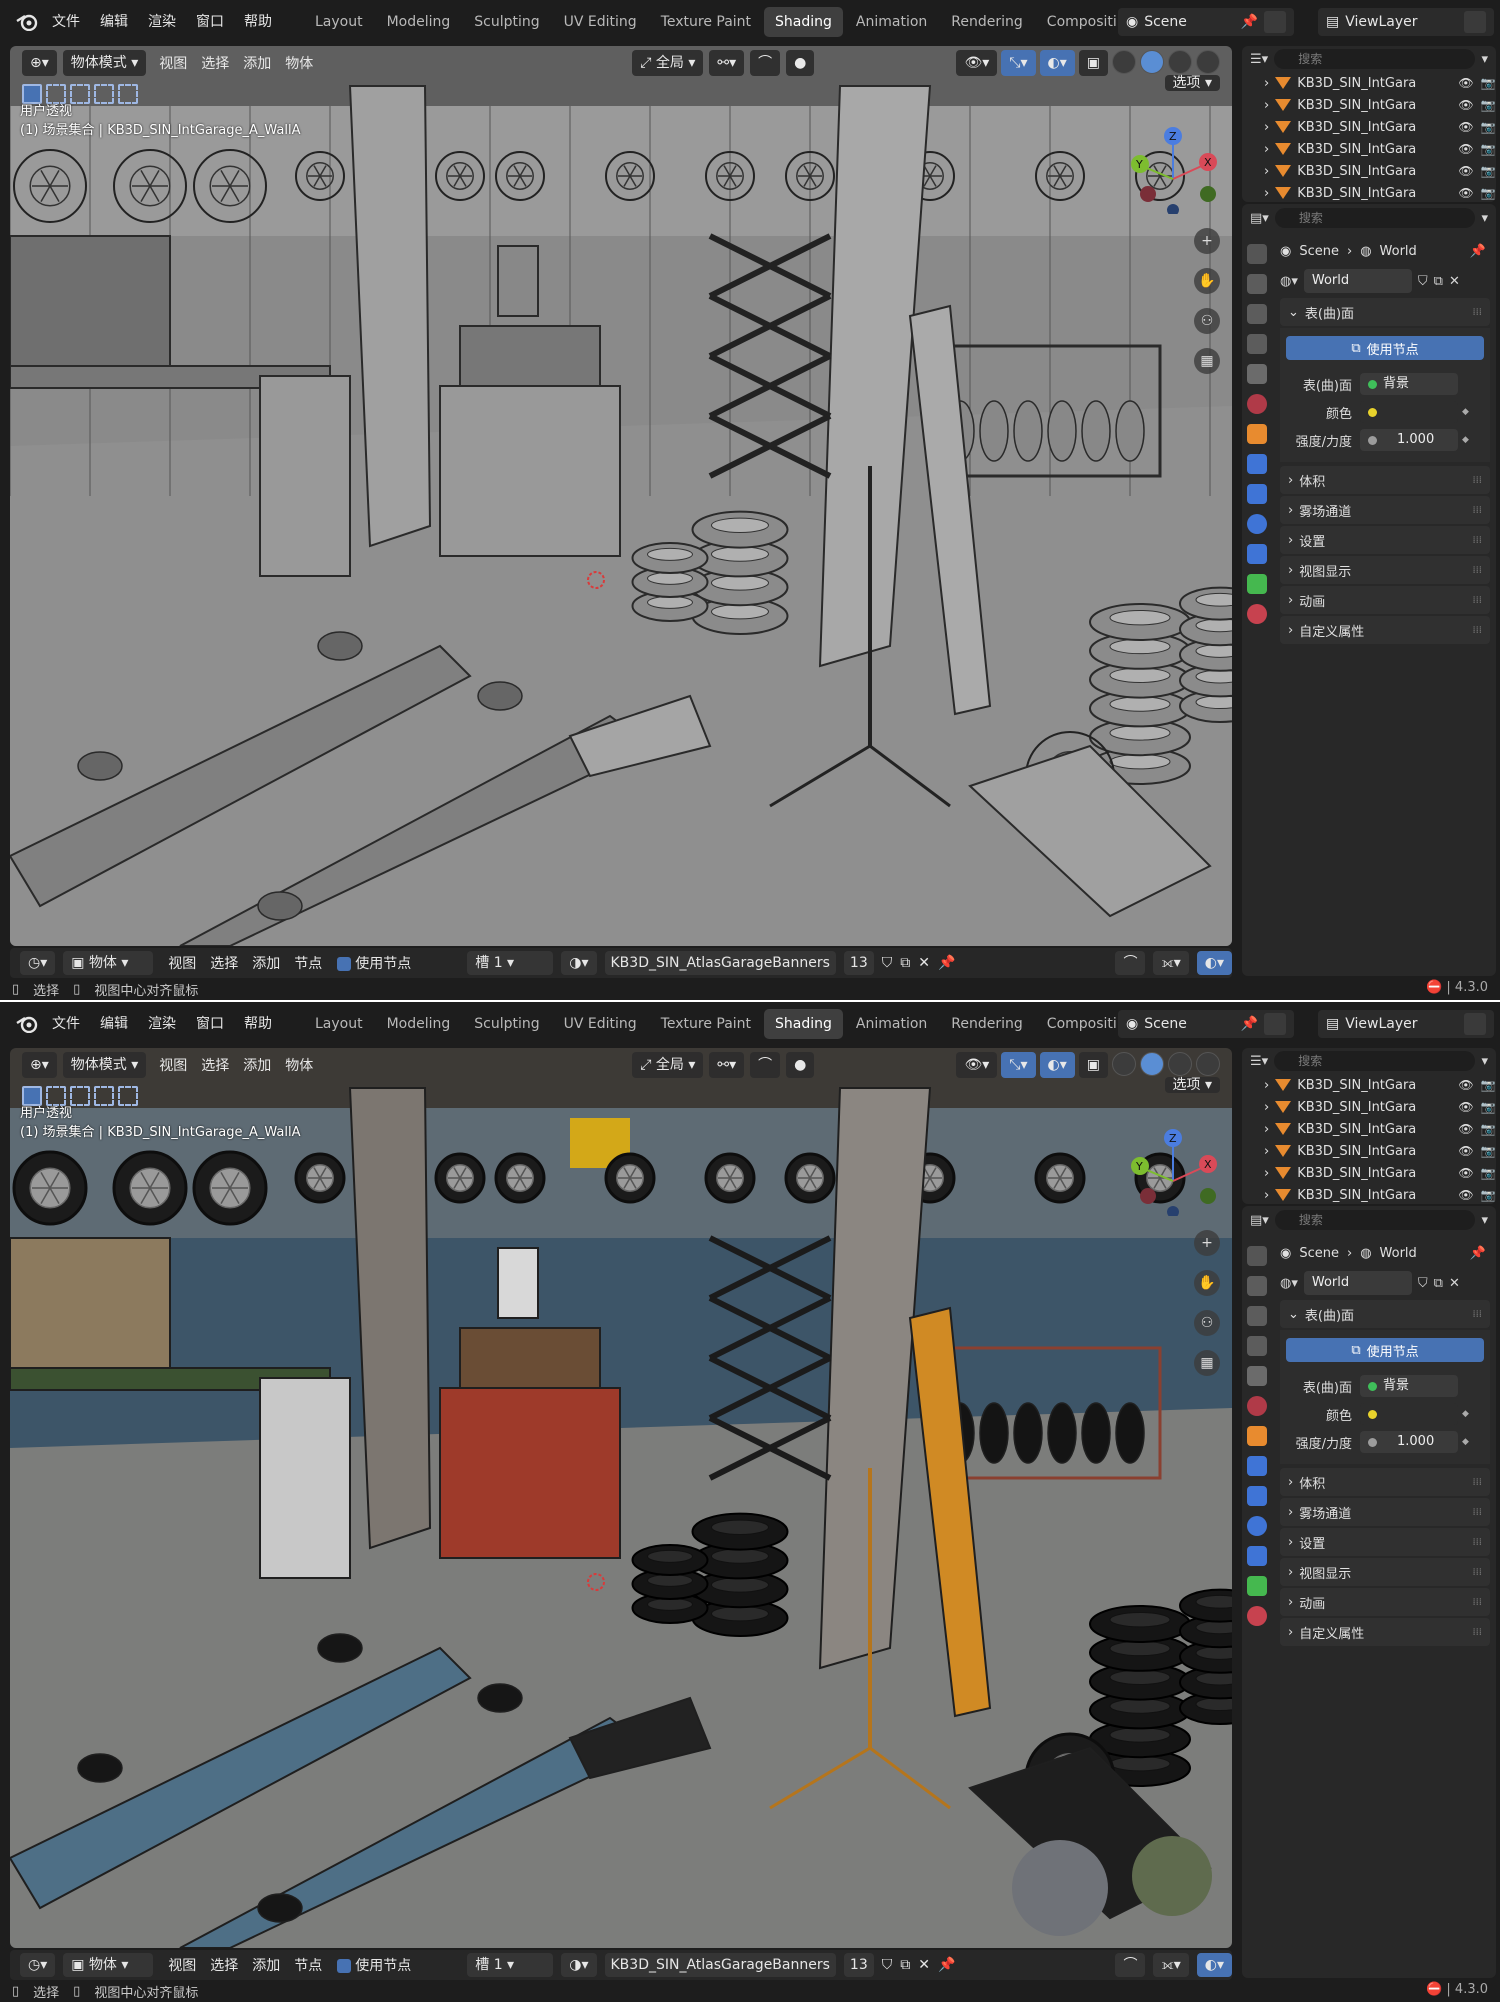 This screenshot has width=1500, height=2002. What do you see at coordinates (1385, 1602) in the screenshot?
I see `collapsed-panel-header: › 动画 ⁞⁞⁞` at bounding box center [1385, 1602].